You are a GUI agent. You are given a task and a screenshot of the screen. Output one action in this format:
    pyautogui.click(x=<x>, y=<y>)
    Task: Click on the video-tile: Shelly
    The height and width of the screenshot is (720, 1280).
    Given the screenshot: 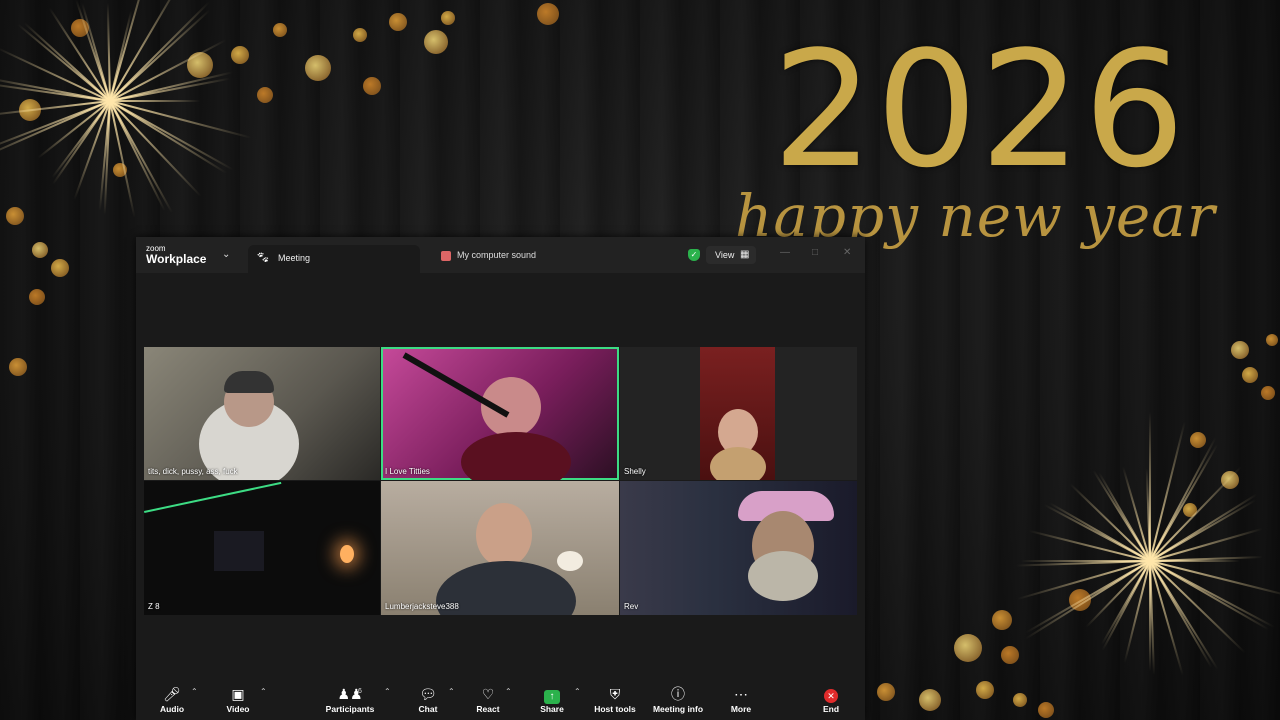 What is the action you would take?
    pyautogui.click(x=738, y=413)
    